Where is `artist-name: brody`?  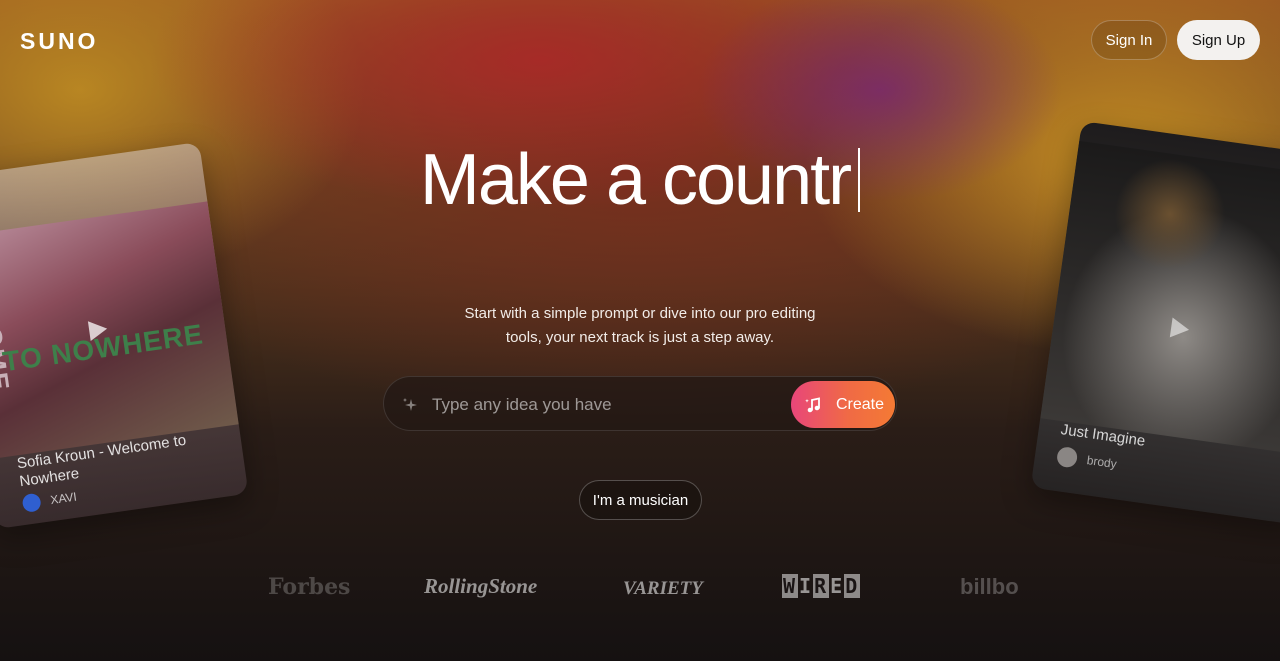 artist-name: brody is located at coordinates (1101, 462).